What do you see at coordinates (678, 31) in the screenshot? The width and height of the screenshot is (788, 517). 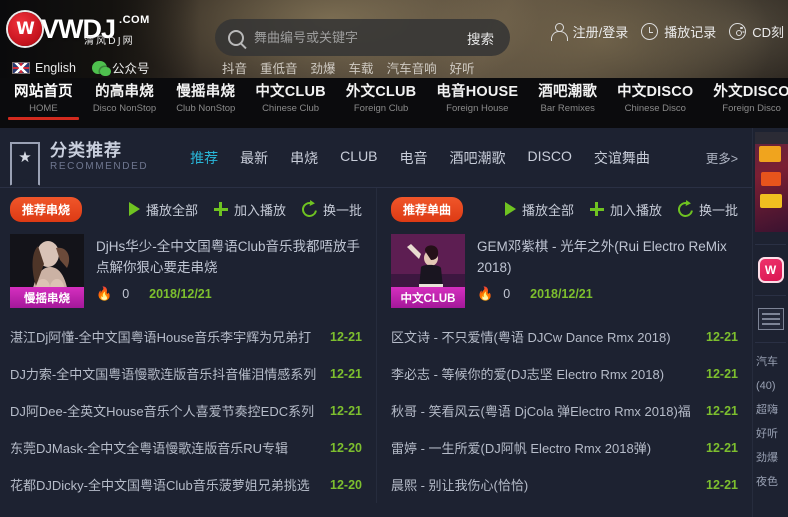 I see `play-history-link: 播放记录` at bounding box center [678, 31].